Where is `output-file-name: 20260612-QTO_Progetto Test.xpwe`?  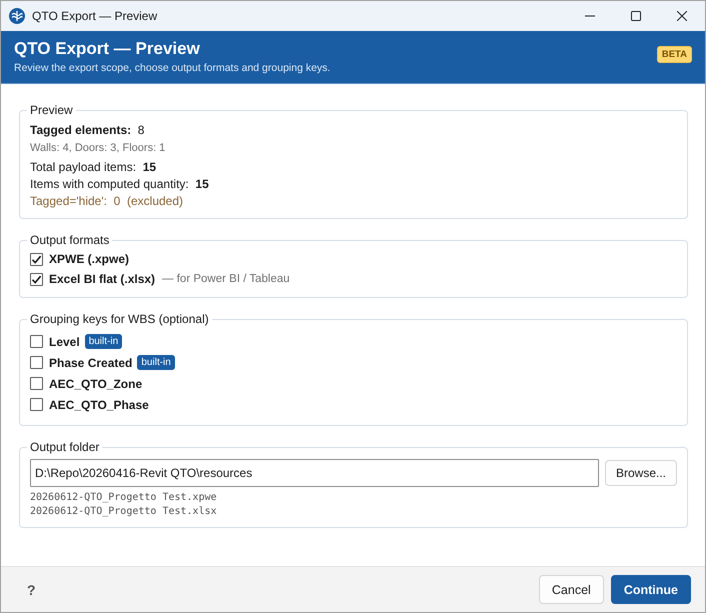
output-file-name: 20260612-QTO_Progetto Test.xpwe is located at coordinates (124, 498).